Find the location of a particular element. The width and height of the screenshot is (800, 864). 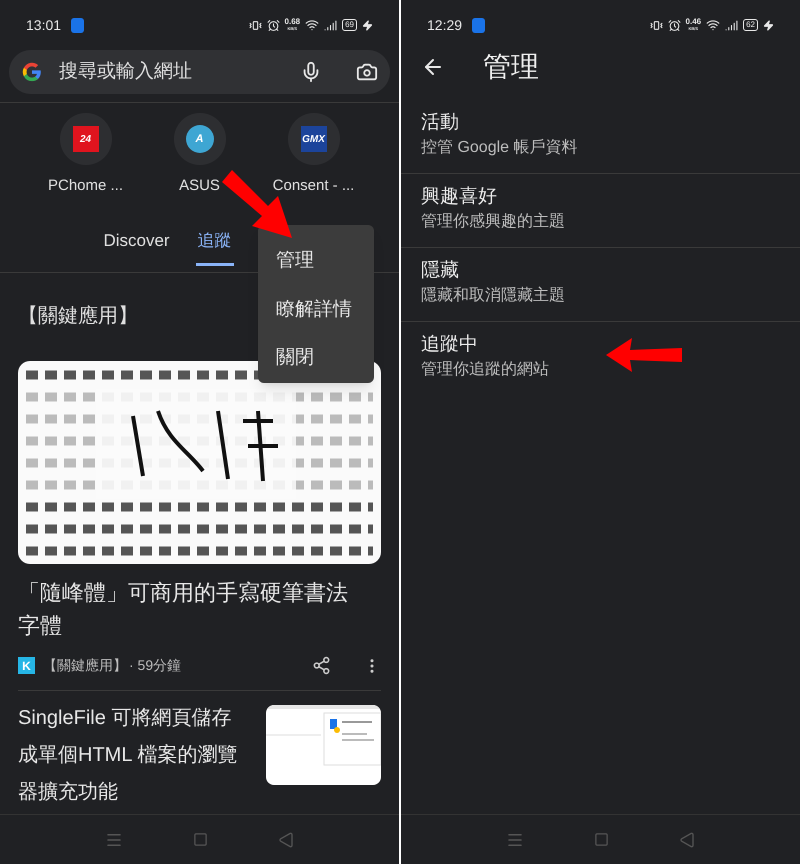

source-logo: K is located at coordinates (26, 665).